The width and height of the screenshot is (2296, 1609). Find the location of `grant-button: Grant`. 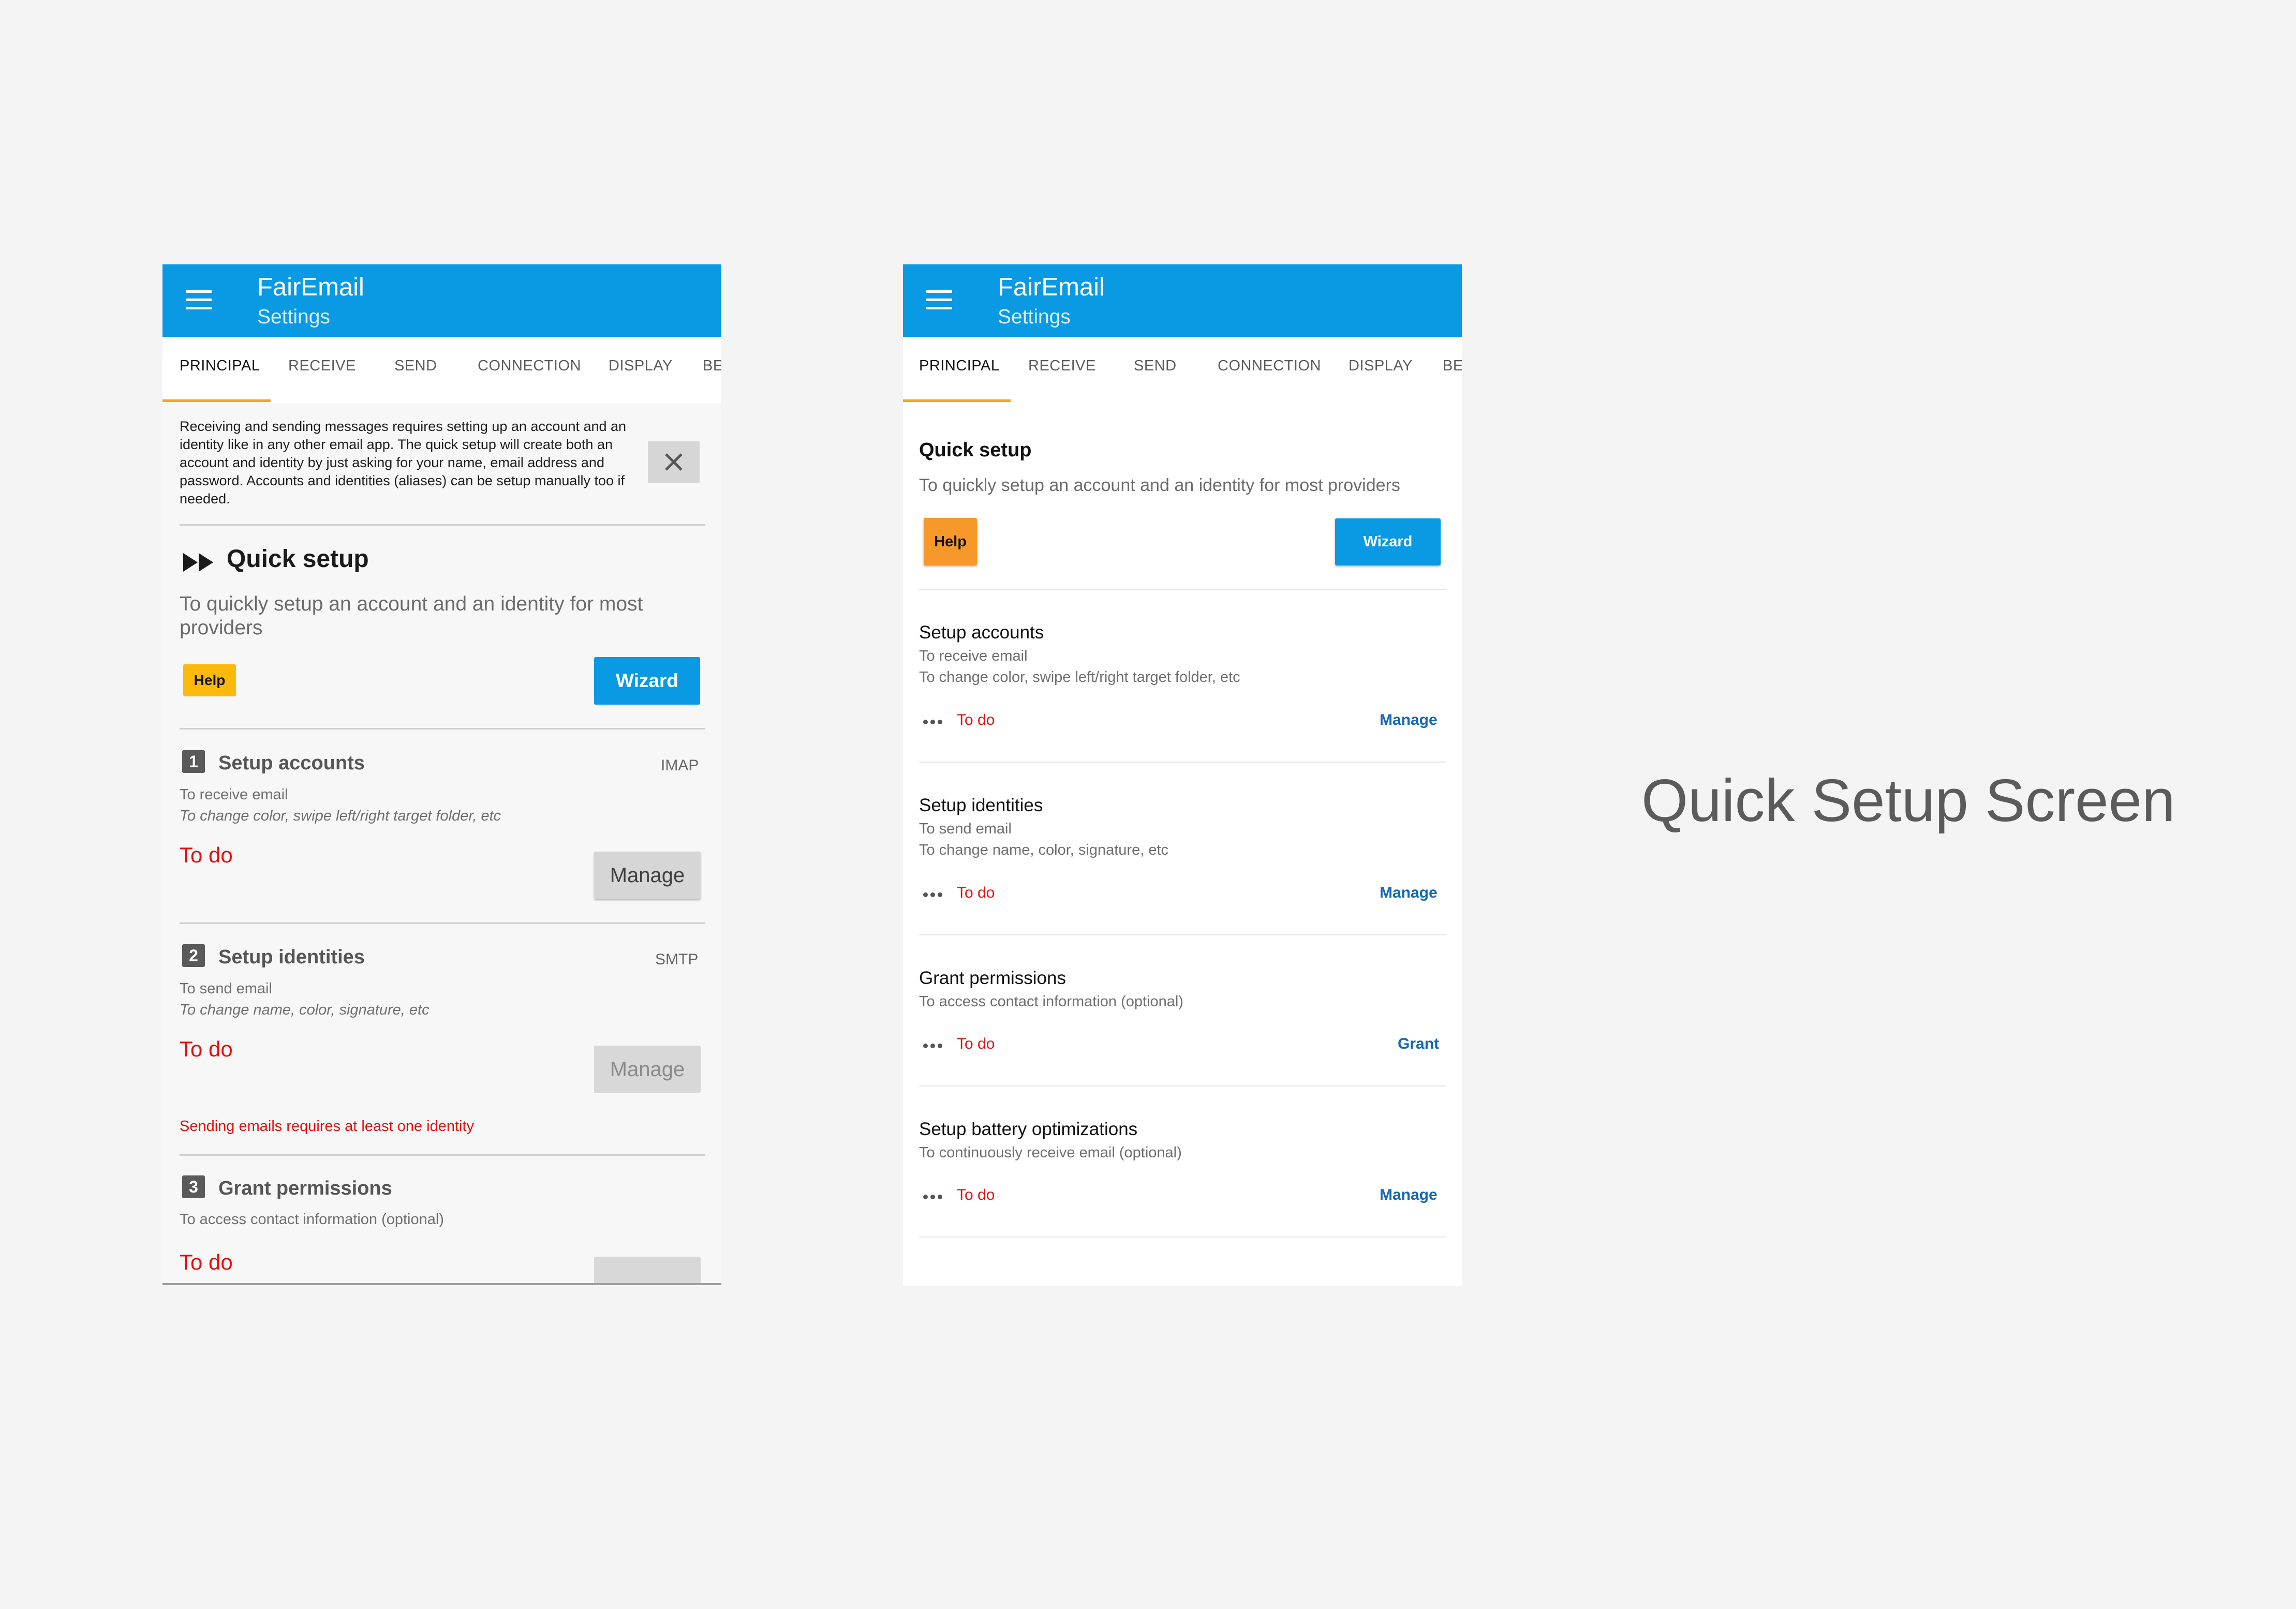

grant-button: Grant is located at coordinates (1418, 1044).